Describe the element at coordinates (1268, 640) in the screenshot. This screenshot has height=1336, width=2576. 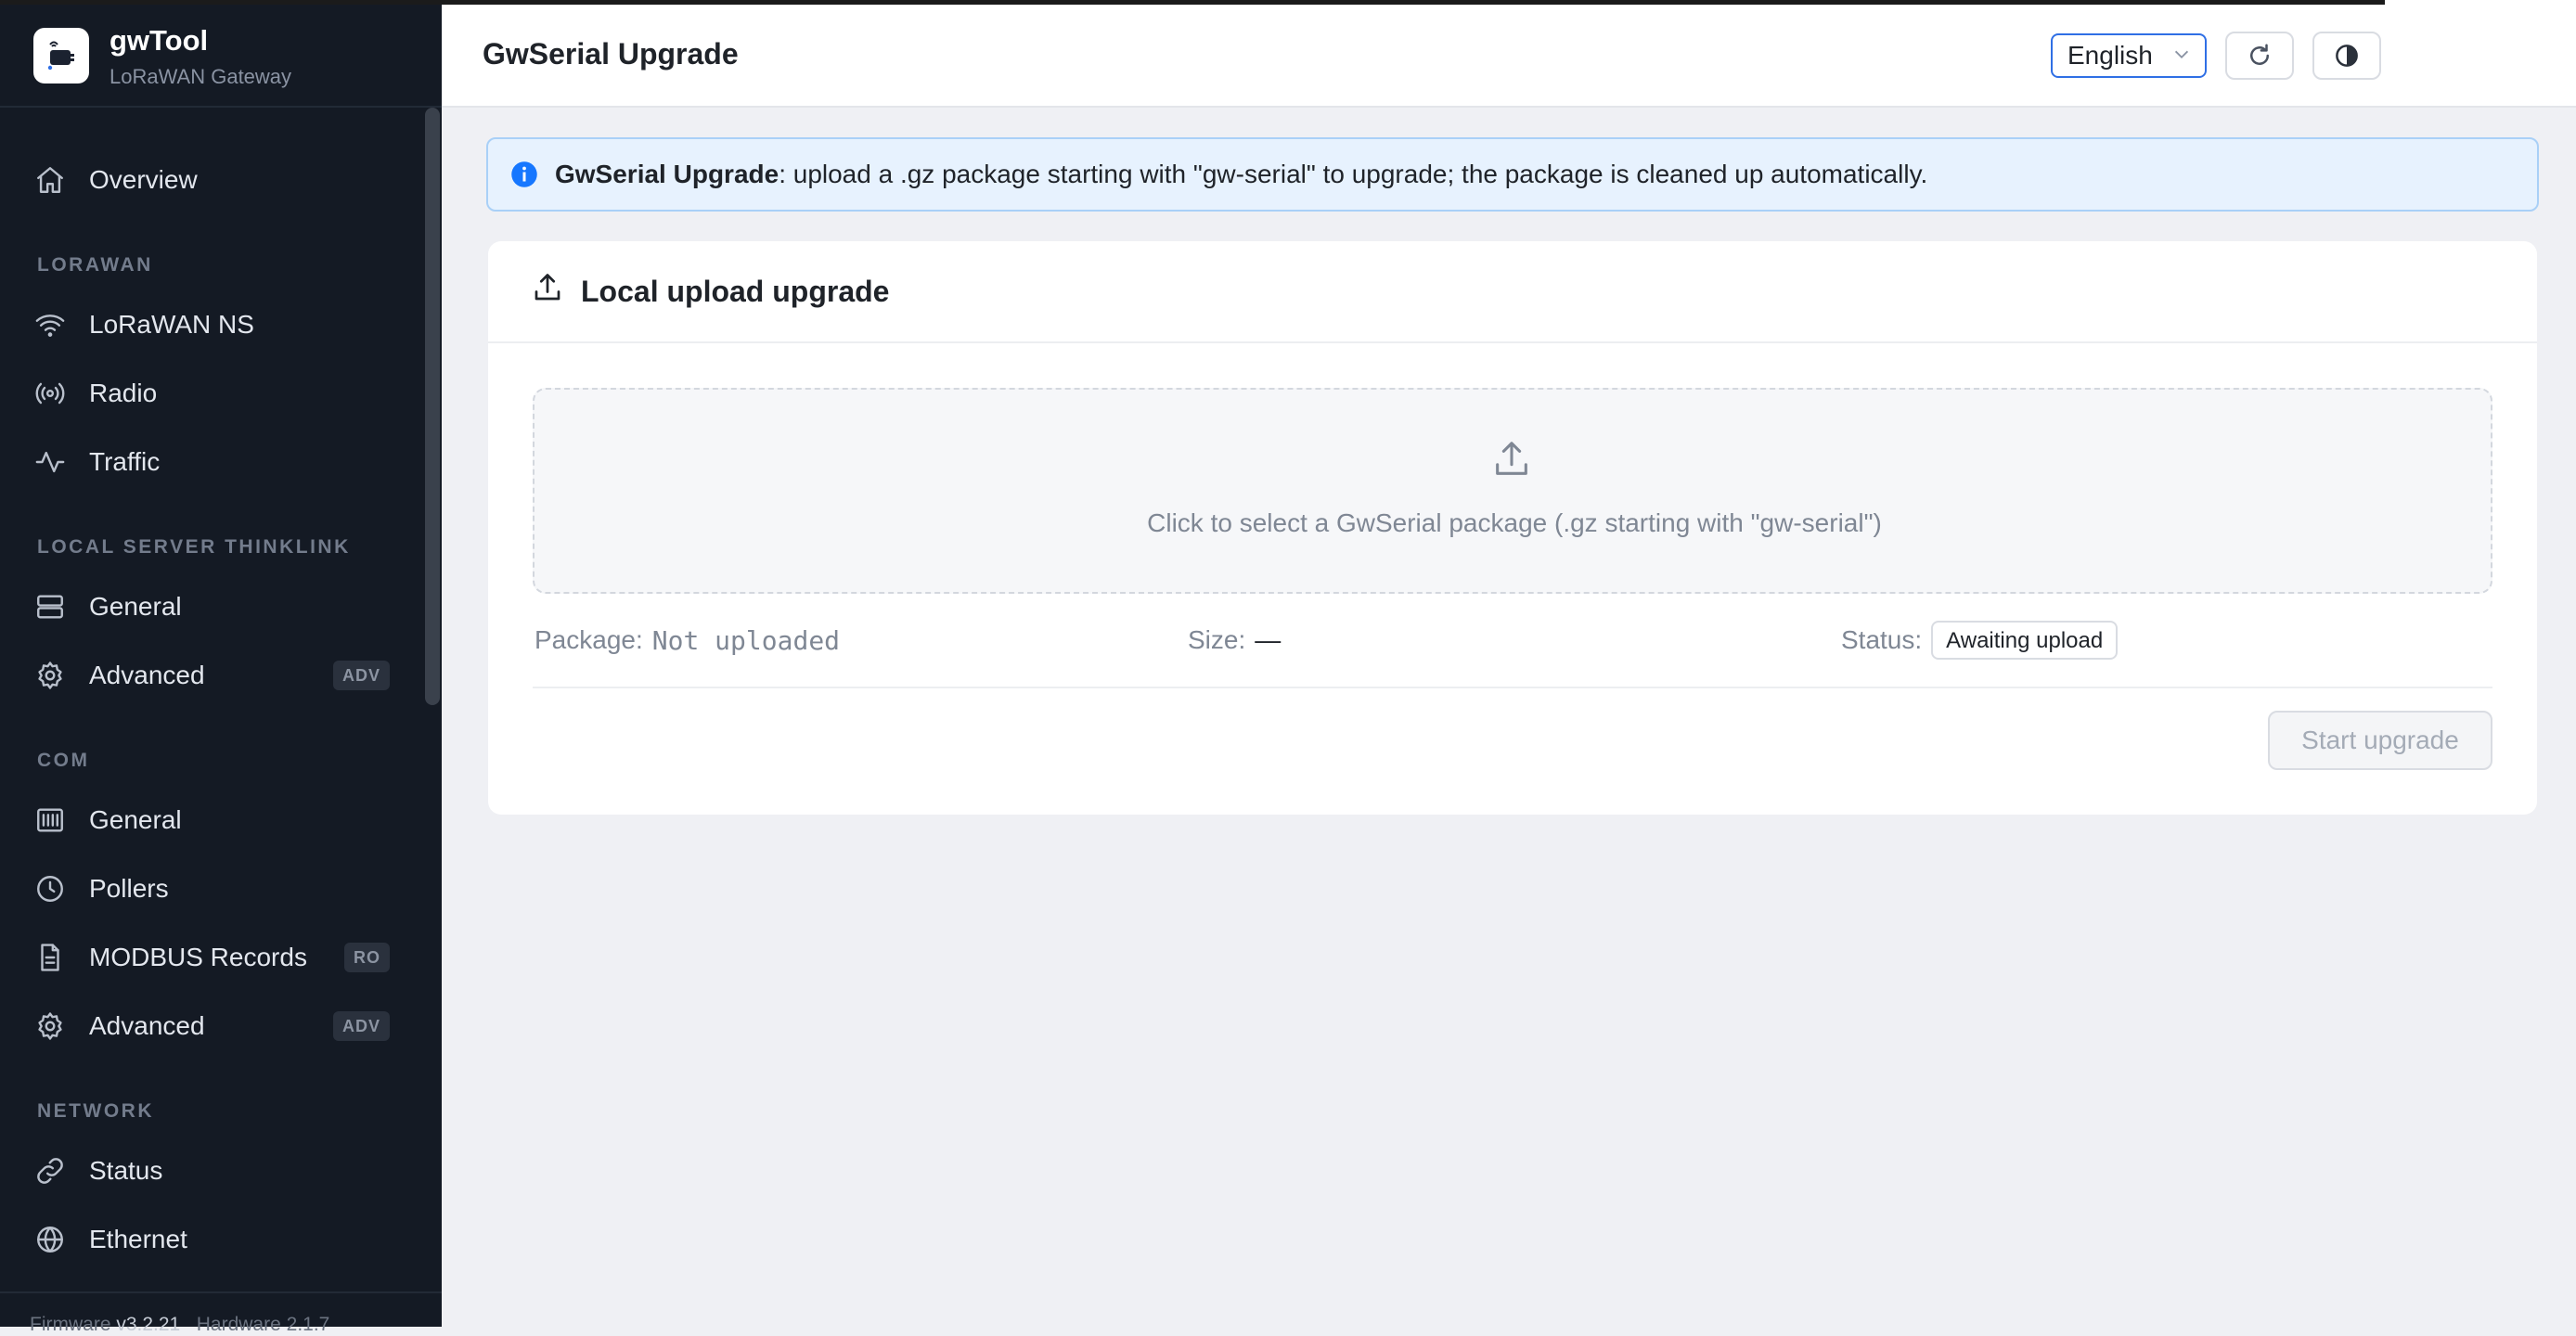
I see `size-value: —` at that location.